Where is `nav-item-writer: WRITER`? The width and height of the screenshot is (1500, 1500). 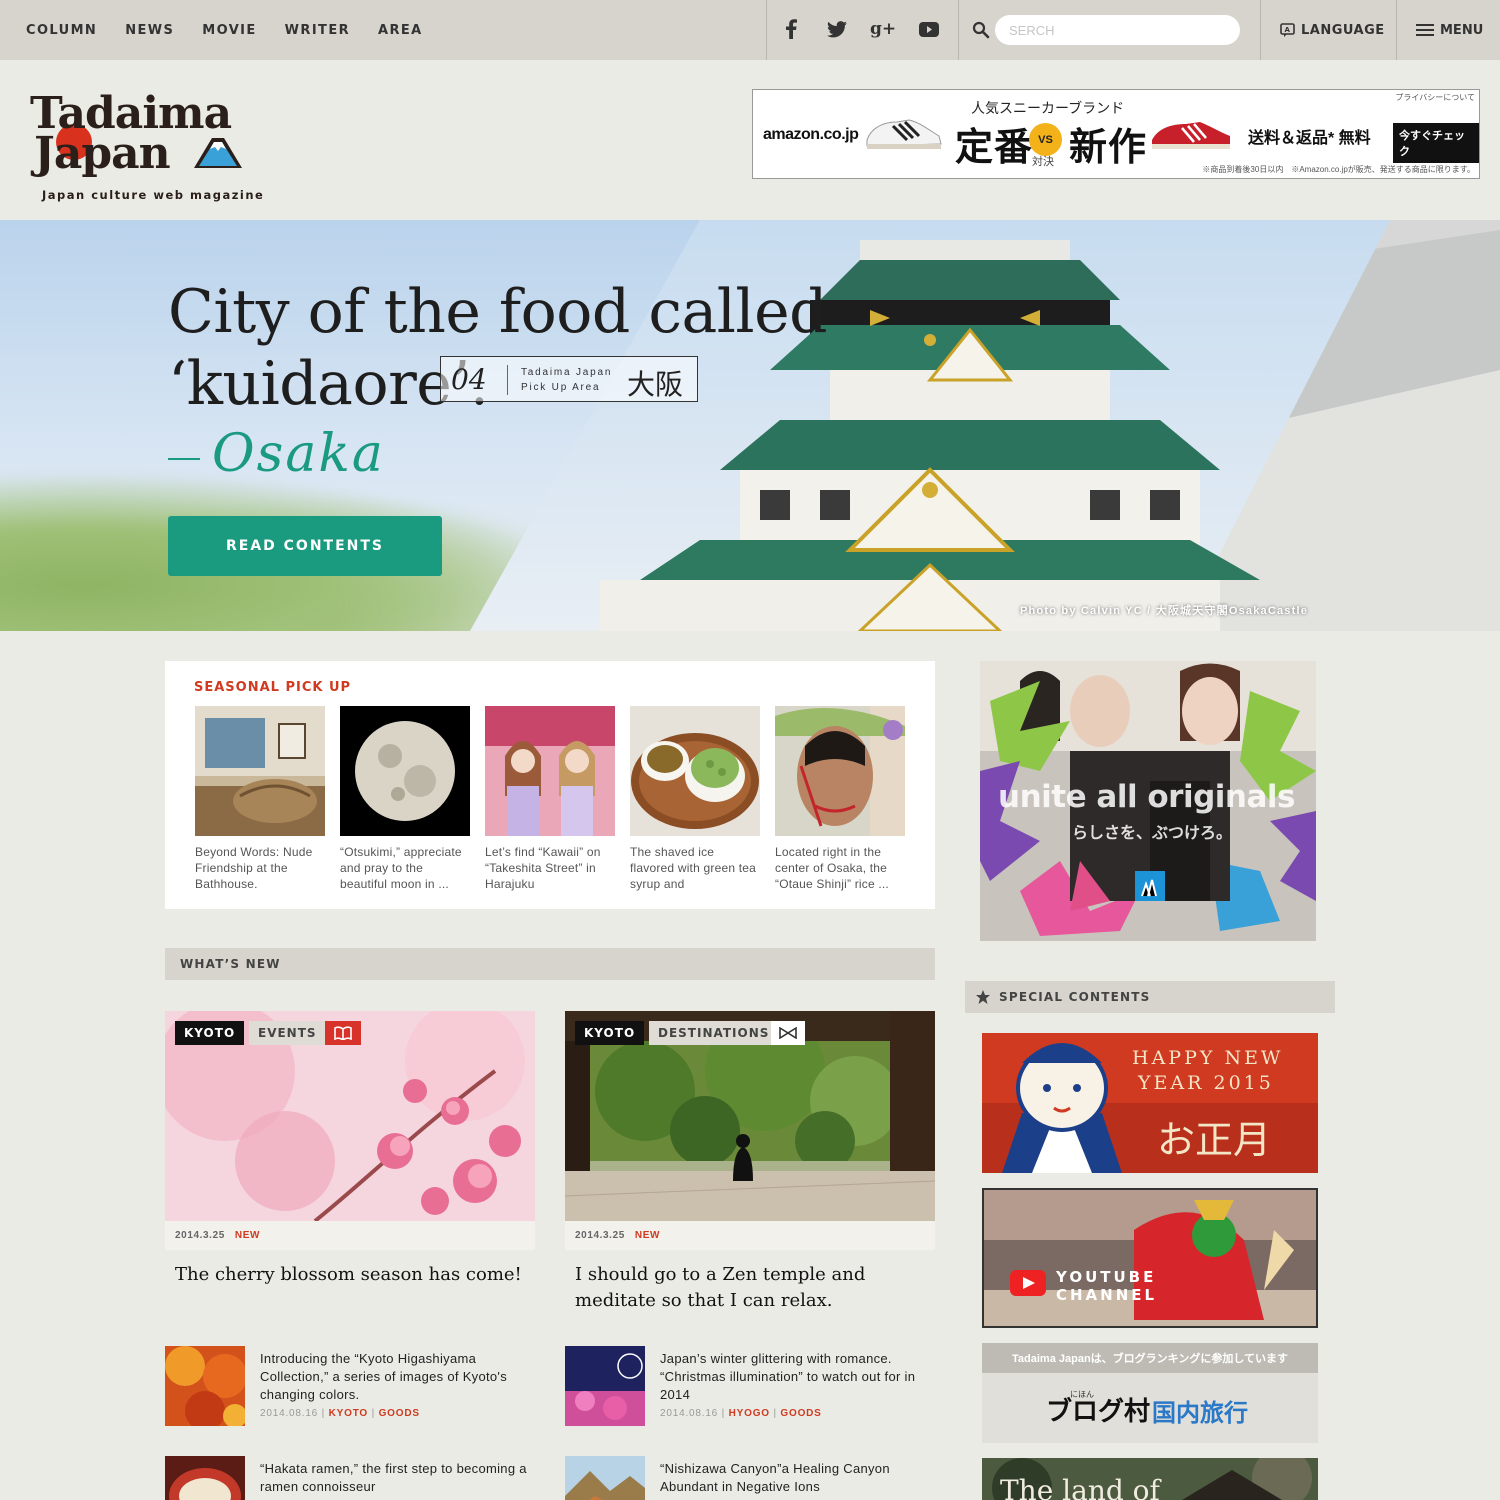
nav-item-writer: WRITER is located at coordinates (317, 30).